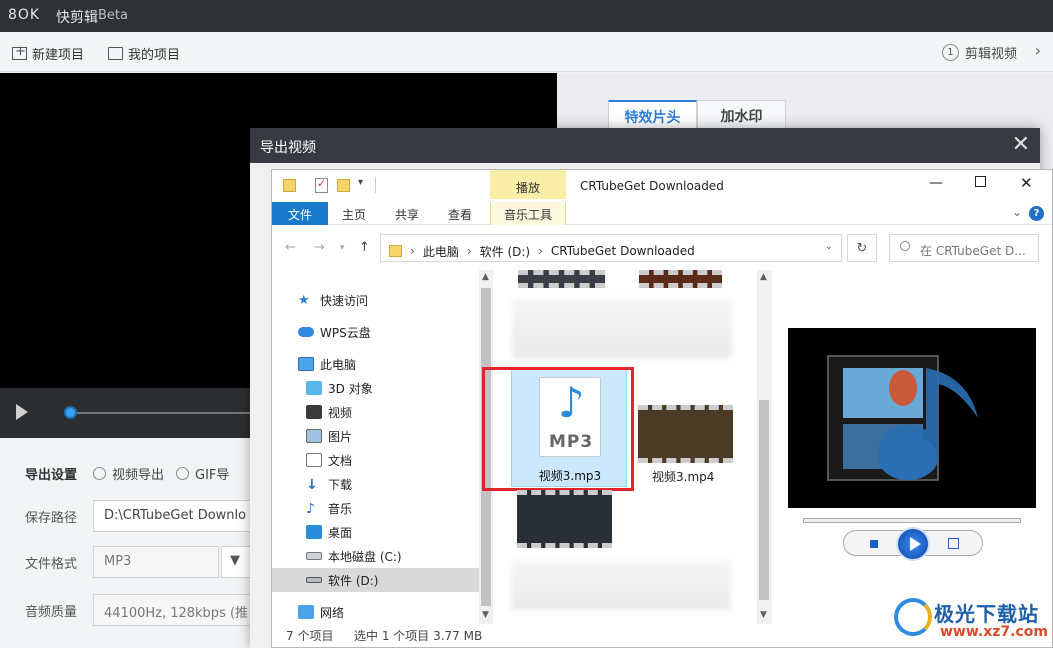  I want to click on customize-dropdown-icon: ▾, so click(360, 182).